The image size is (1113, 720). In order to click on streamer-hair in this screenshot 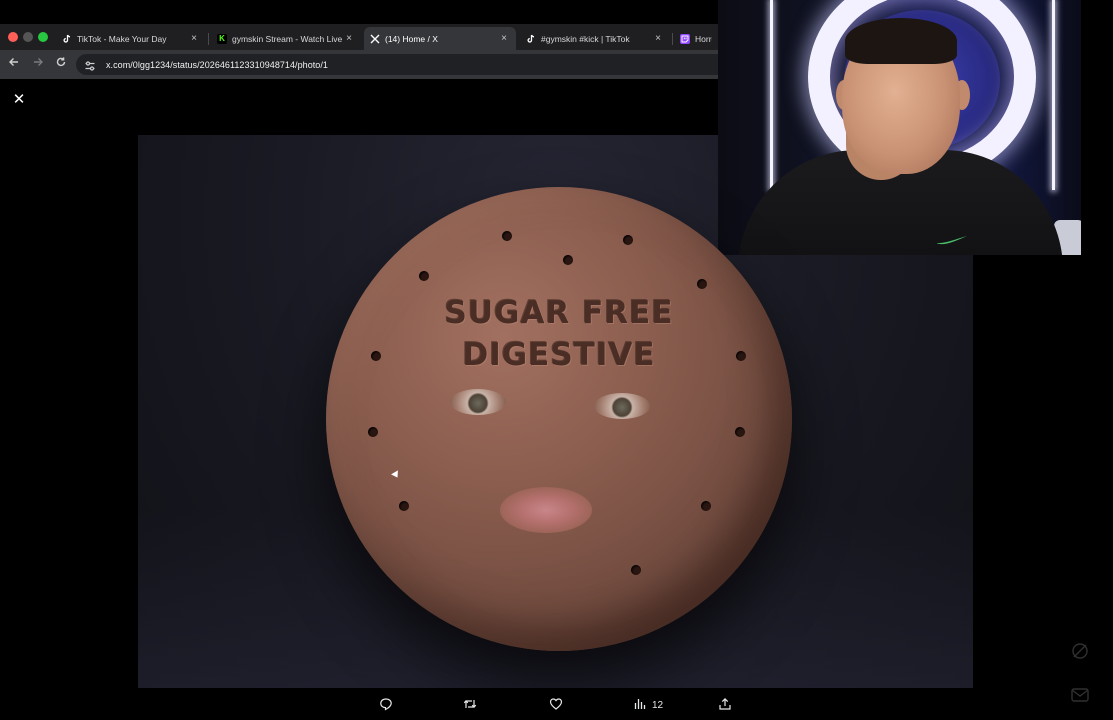, I will do `click(901, 41)`.